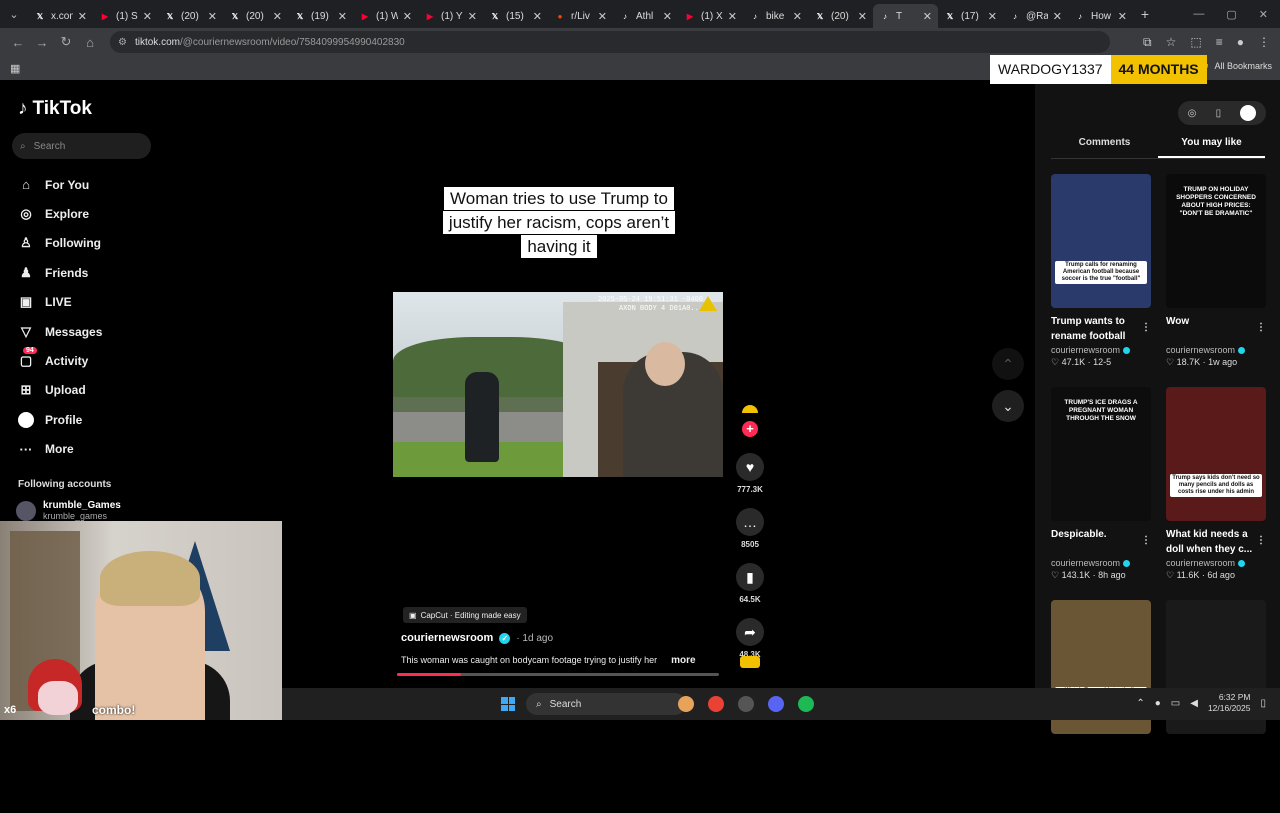 This screenshot has height=813, width=1280. What do you see at coordinates (683, 660) in the screenshot?
I see `more-link: more` at bounding box center [683, 660].